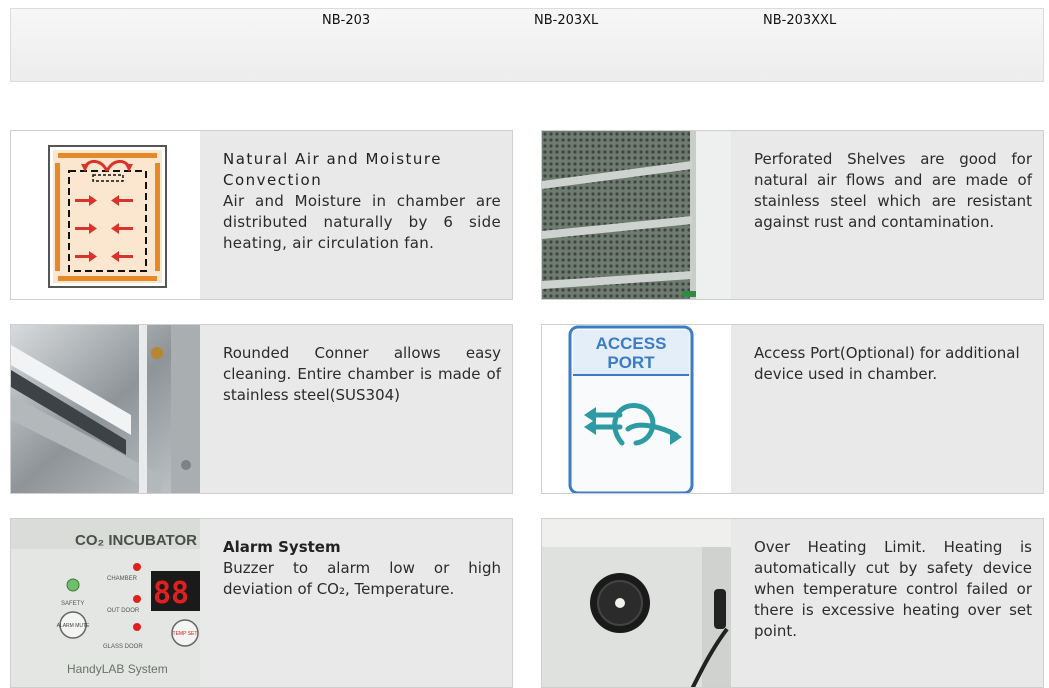 The height and width of the screenshot is (688, 1049). I want to click on model-label-nb-203xxl: NB-203XXL, so click(800, 20).